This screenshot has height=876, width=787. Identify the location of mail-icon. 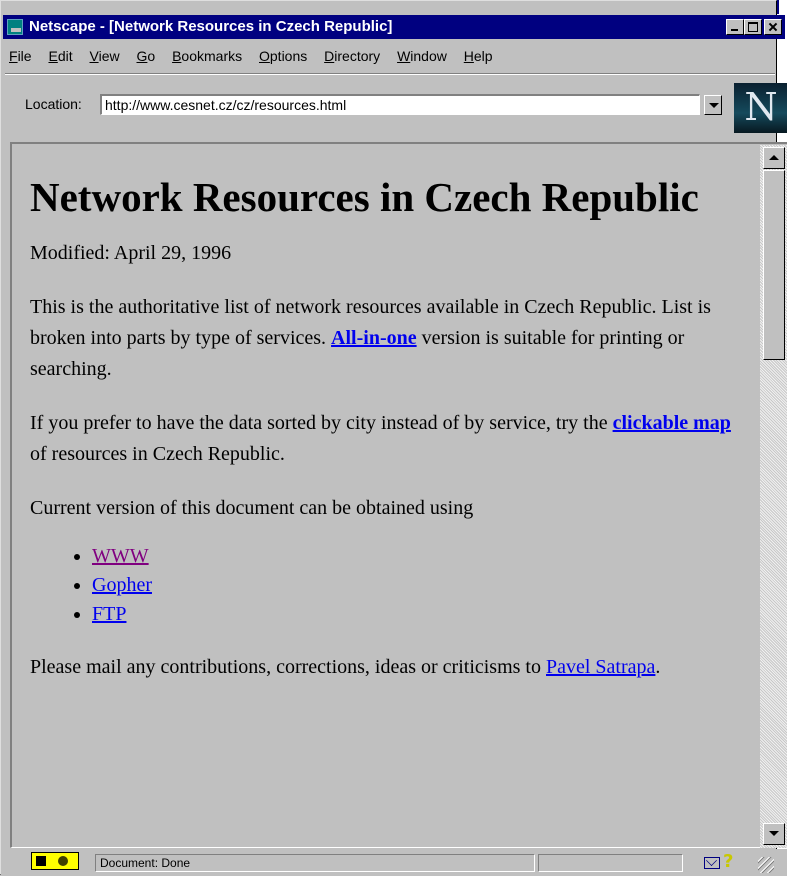
(712, 863).